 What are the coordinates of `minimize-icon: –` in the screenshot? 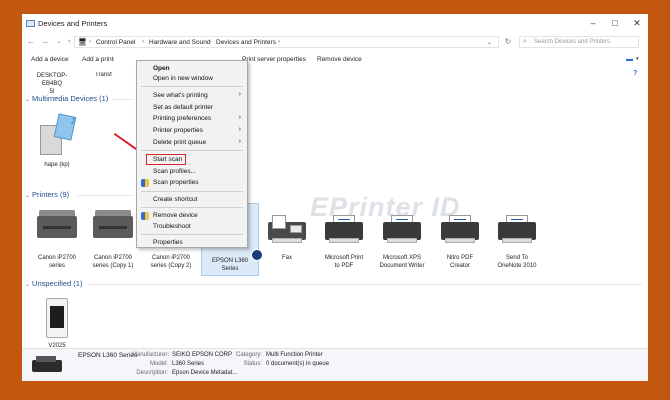 It's located at (593, 23).